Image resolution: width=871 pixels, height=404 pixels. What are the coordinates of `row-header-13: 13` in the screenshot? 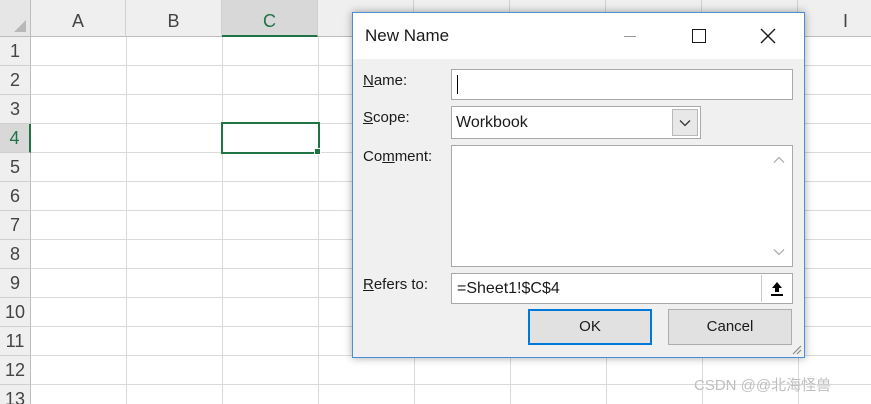 It's located at (15, 394).